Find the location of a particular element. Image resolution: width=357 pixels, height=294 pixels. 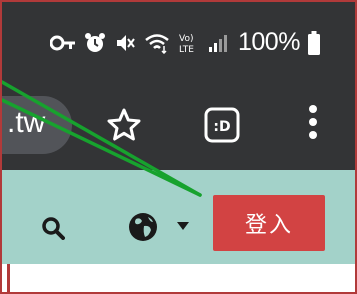

key-icon is located at coordinates (63, 43).